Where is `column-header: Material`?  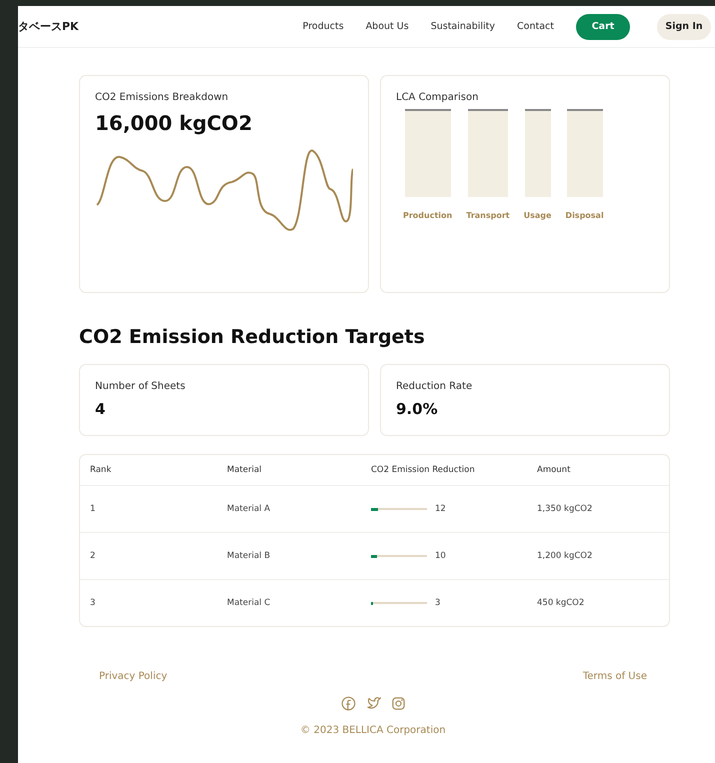 column-header: Material is located at coordinates (245, 470).